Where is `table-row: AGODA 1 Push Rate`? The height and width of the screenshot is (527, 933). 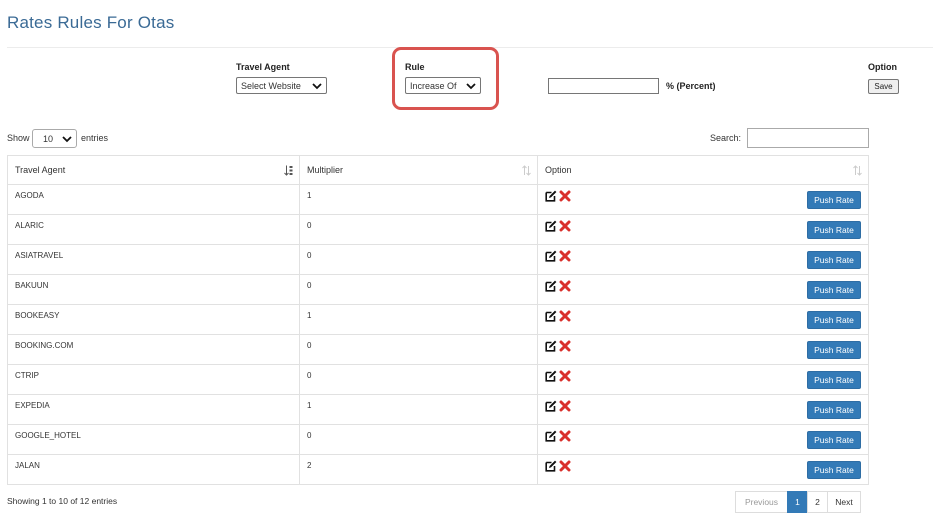
table-row: AGODA 1 Push Rate is located at coordinates (438, 199).